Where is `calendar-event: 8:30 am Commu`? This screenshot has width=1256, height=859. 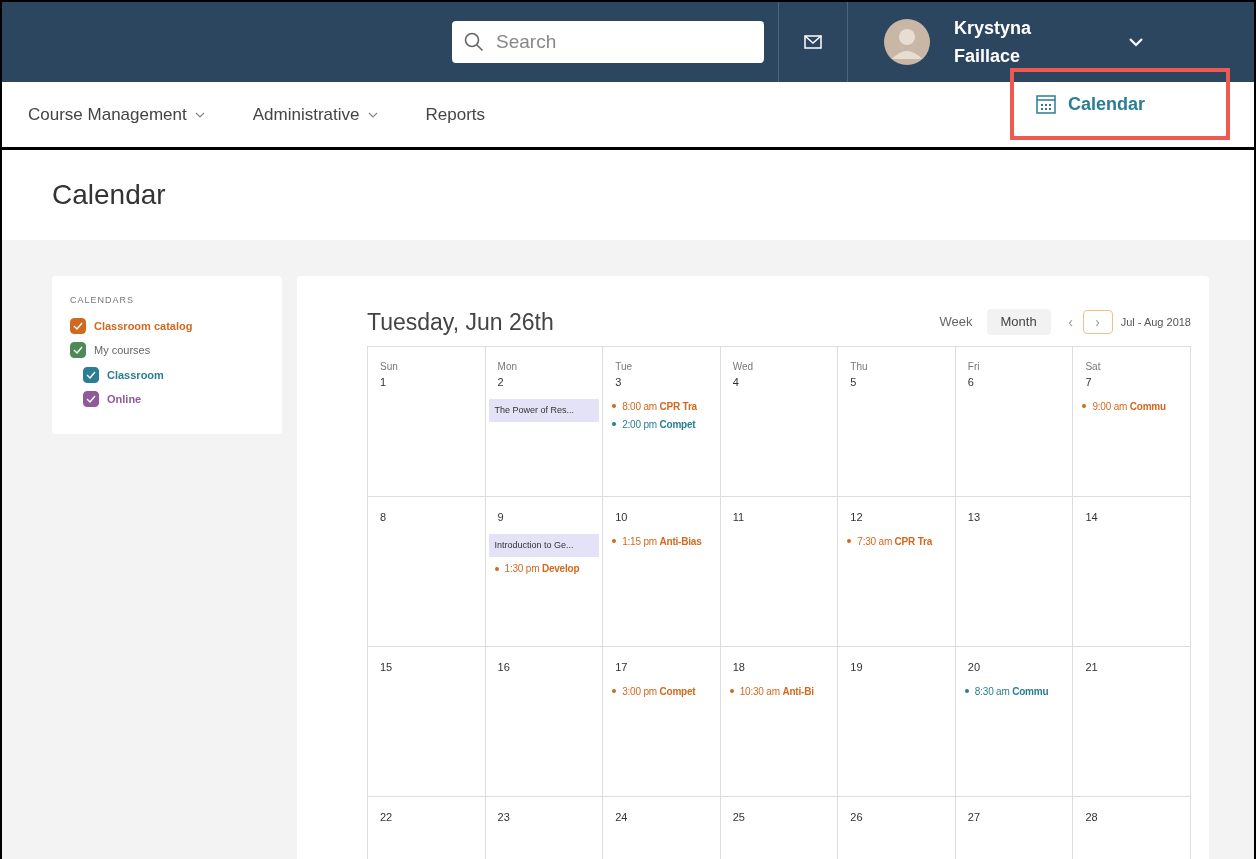
calendar-event: 8:30 am Commu is located at coordinates (1011, 691).